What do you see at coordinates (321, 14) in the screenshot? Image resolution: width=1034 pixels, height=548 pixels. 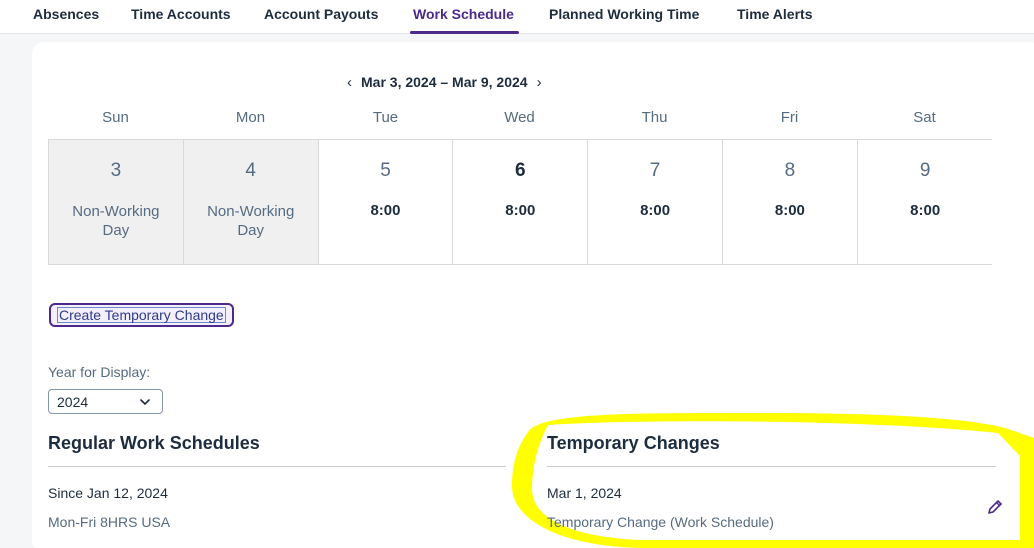 I see `tab-account-payouts: Account Payouts` at bounding box center [321, 14].